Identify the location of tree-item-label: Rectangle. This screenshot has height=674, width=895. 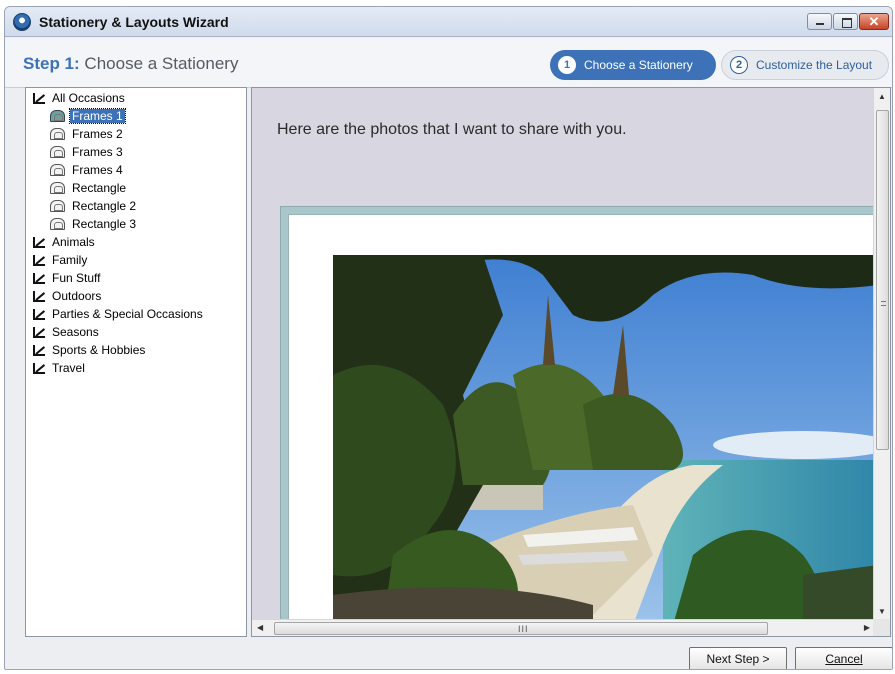
(99, 188).